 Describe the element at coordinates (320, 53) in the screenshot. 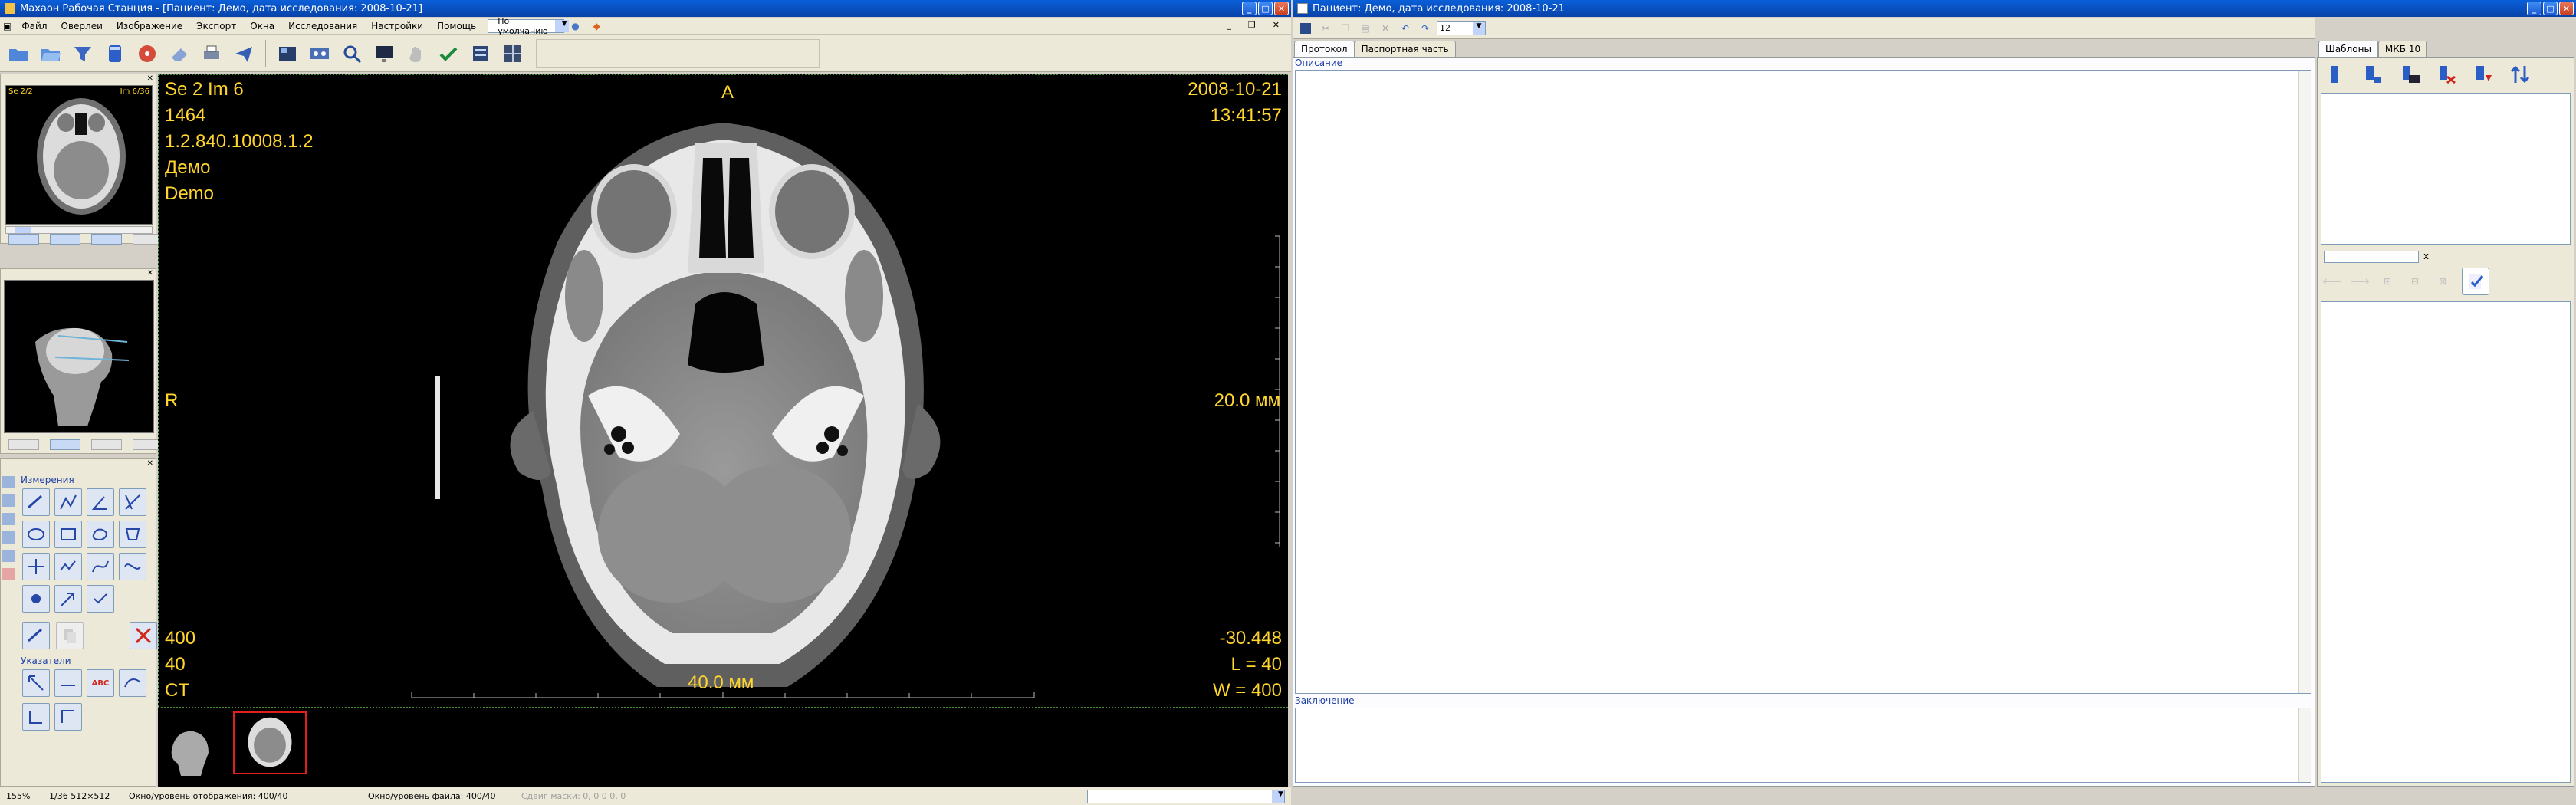

I see `cine-button` at that location.